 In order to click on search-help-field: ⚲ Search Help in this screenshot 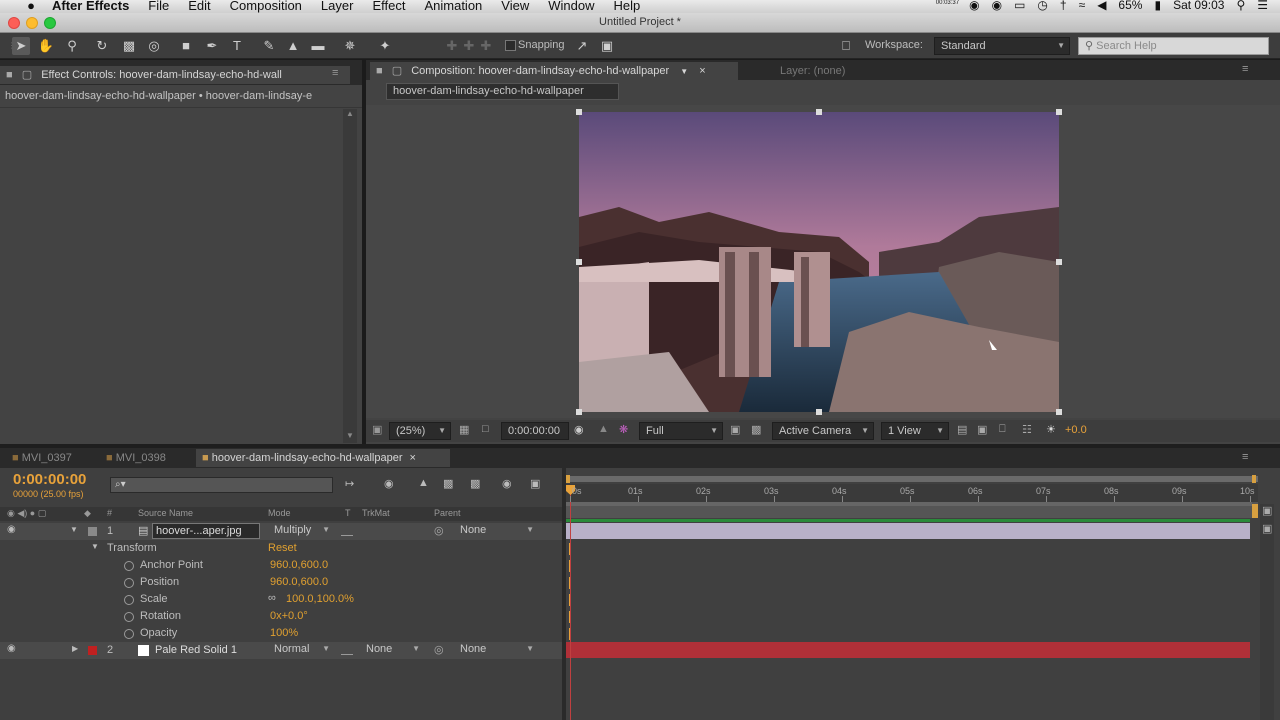, I will do `click(1173, 46)`.